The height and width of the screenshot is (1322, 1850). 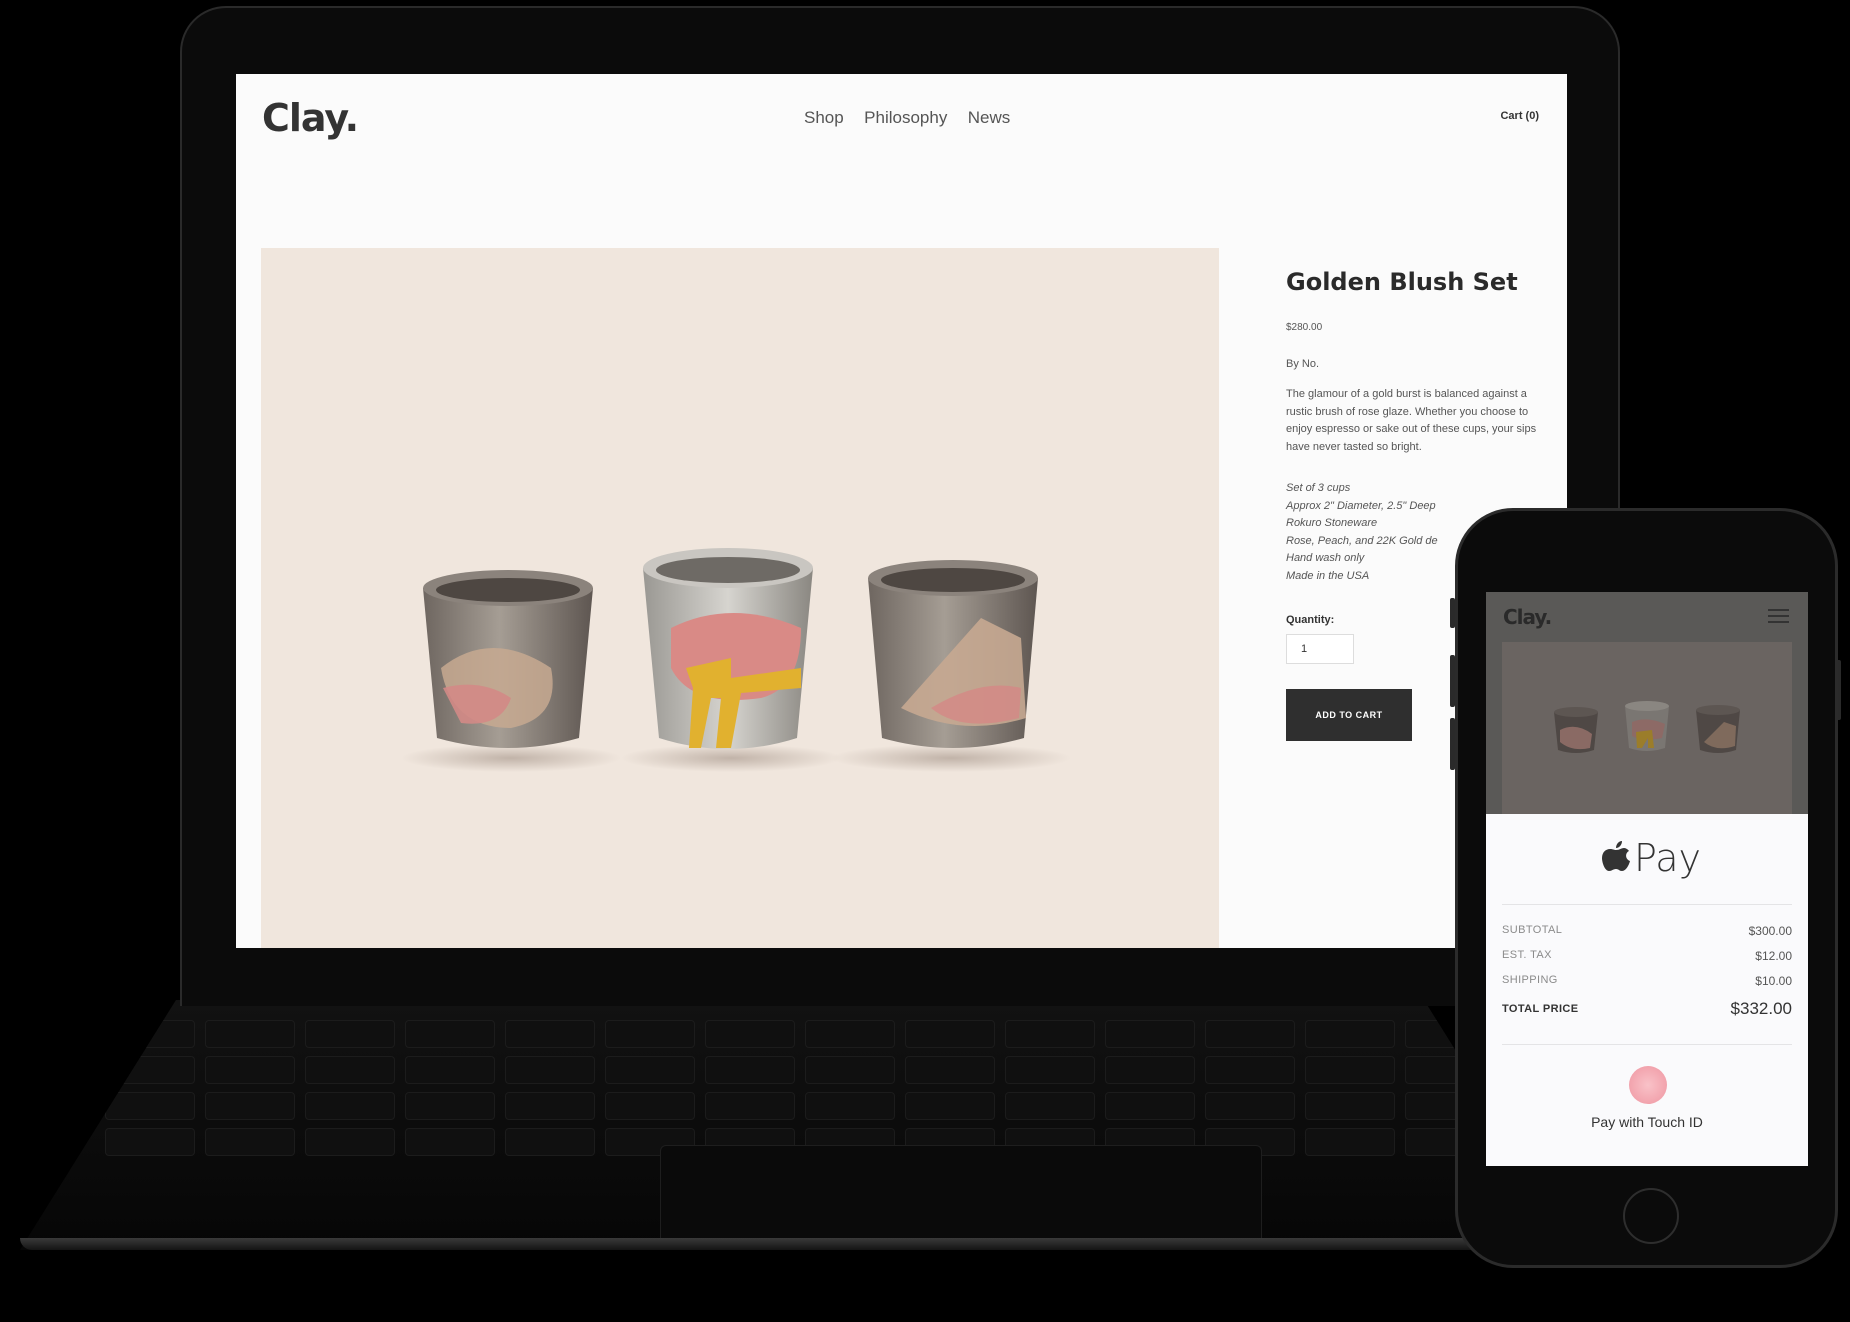 I want to click on fingerprint-icon, so click(x=1648, y=1085).